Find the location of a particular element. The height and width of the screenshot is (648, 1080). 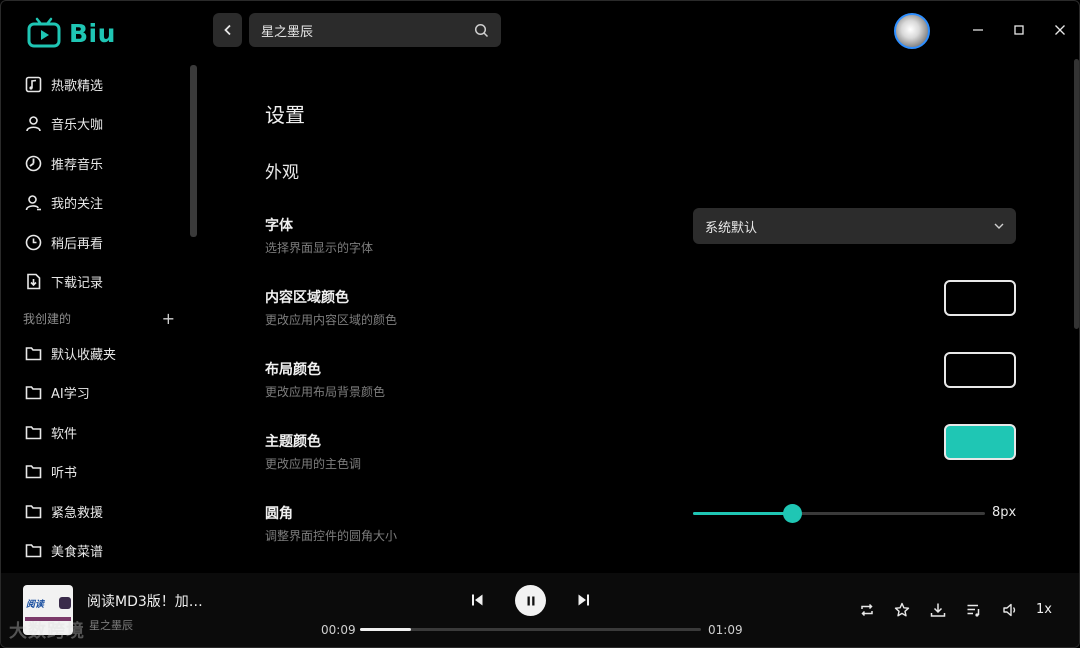

folder-item: 美食菜谱 is located at coordinates (105, 550).